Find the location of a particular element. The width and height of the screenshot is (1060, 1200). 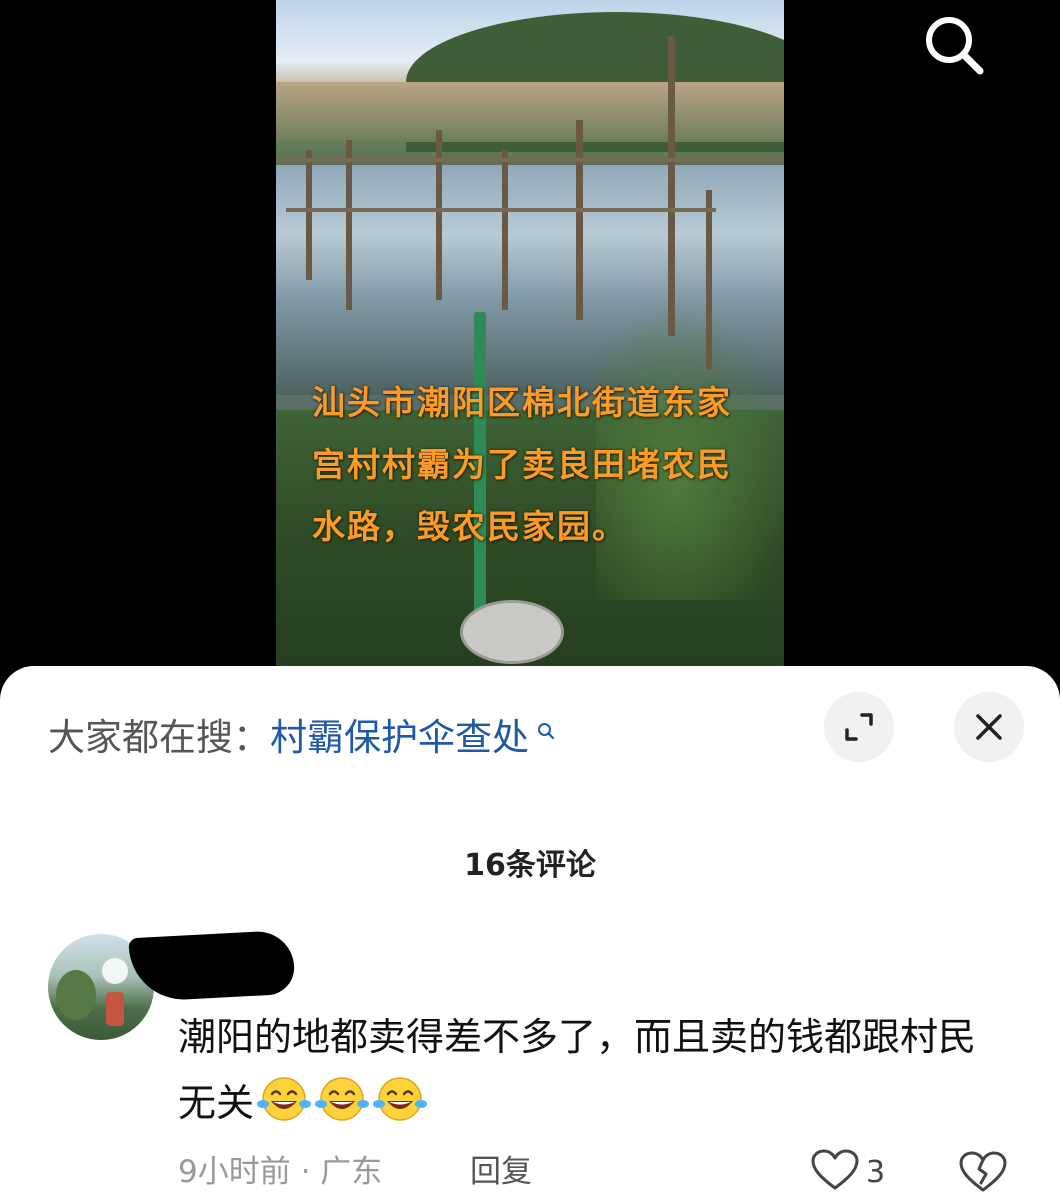

hot-search-prefix: 大家都在搜： is located at coordinates (159, 737).